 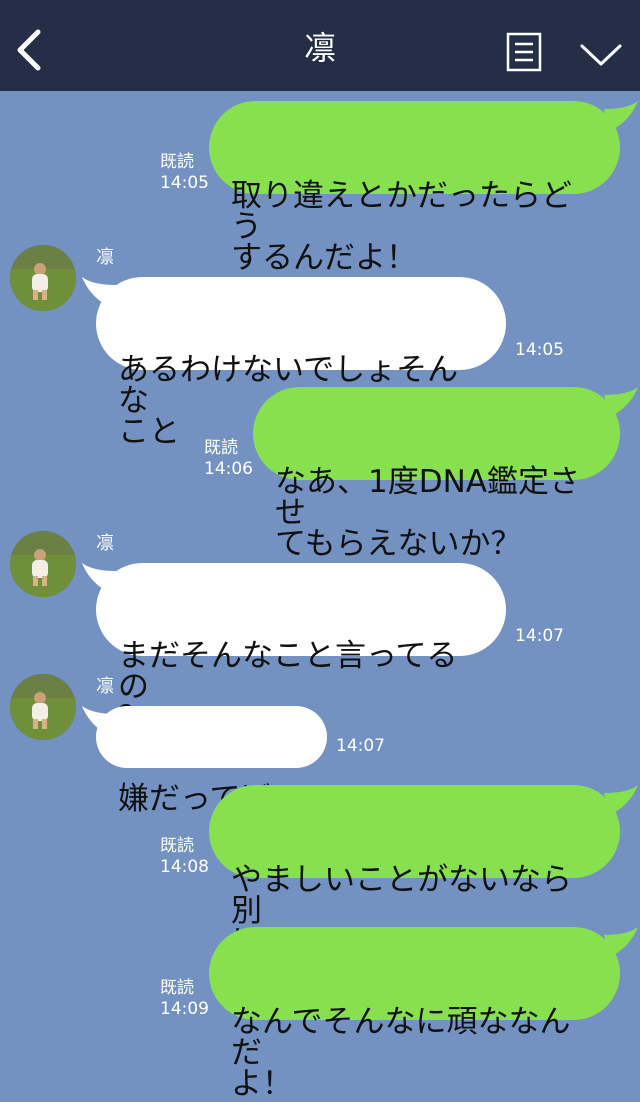 I want to click on message-time: 14:06, so click(x=228, y=469).